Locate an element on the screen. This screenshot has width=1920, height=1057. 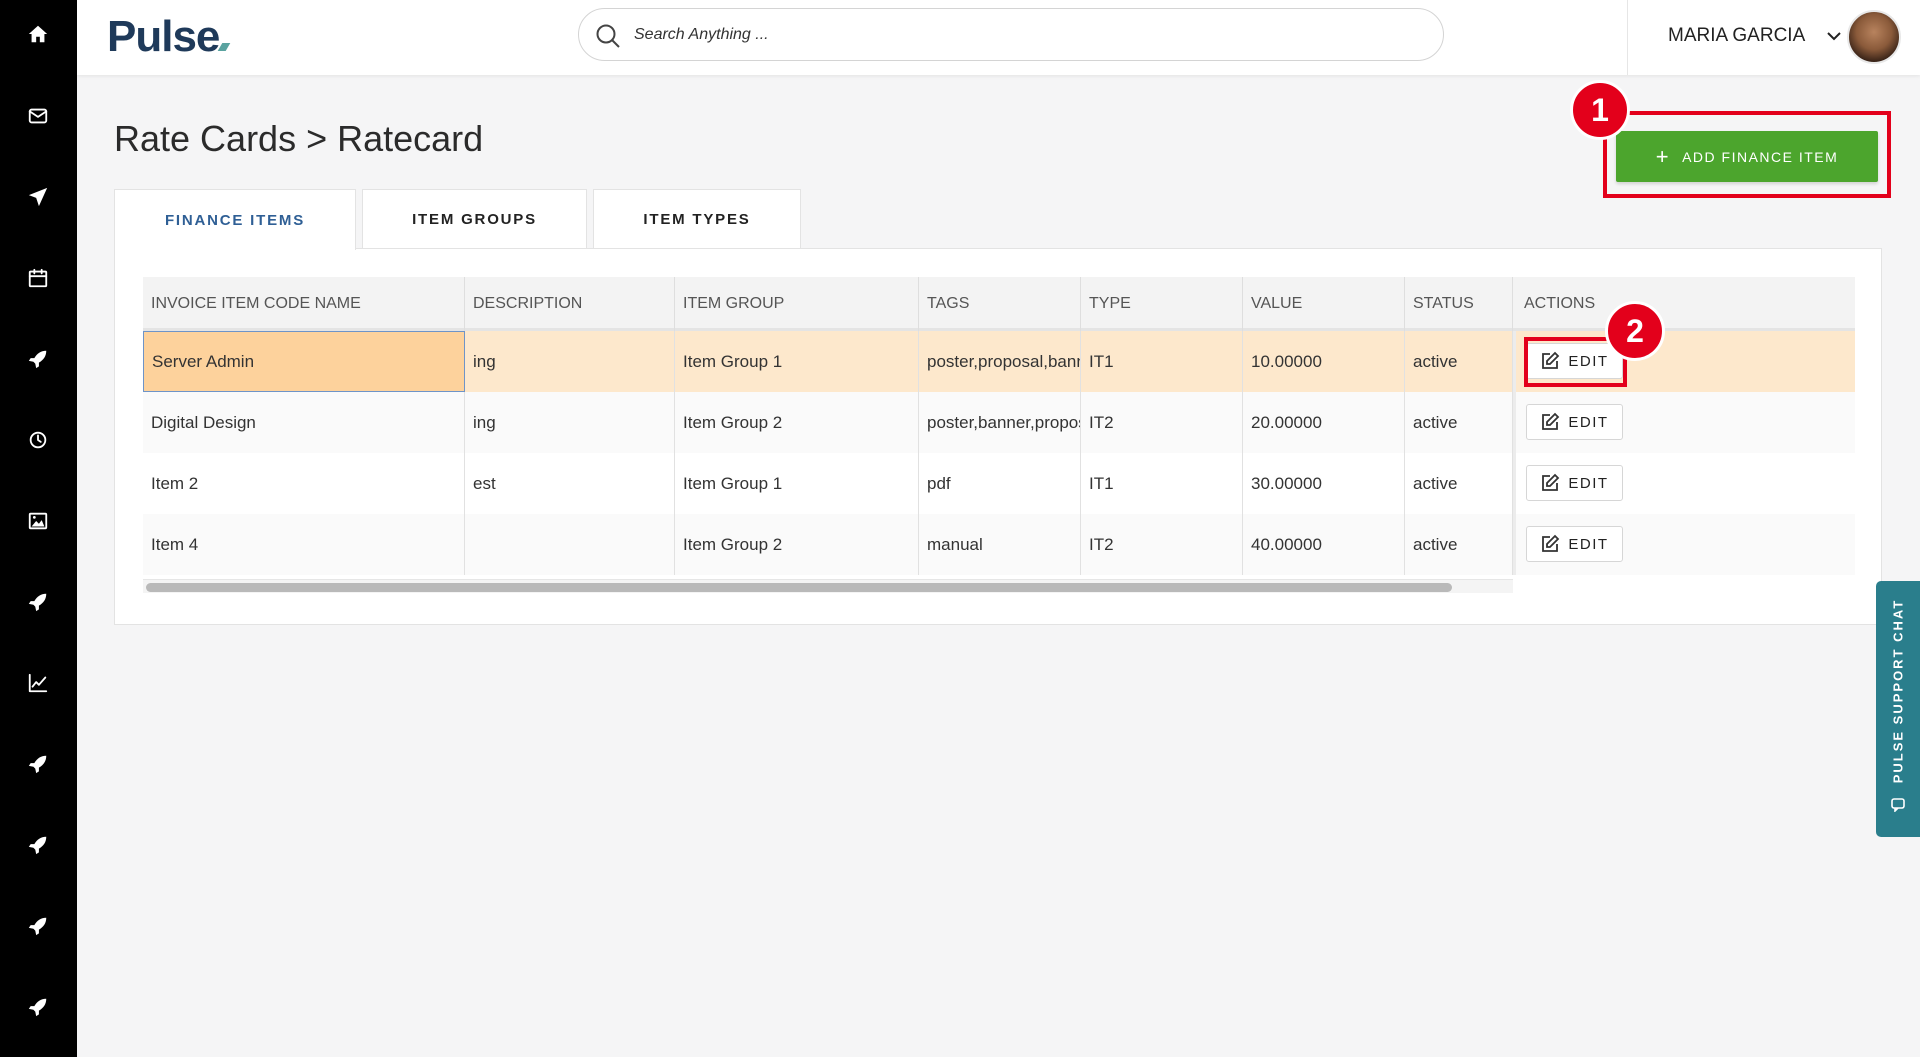
cell-description: est is located at coordinates (570, 483).